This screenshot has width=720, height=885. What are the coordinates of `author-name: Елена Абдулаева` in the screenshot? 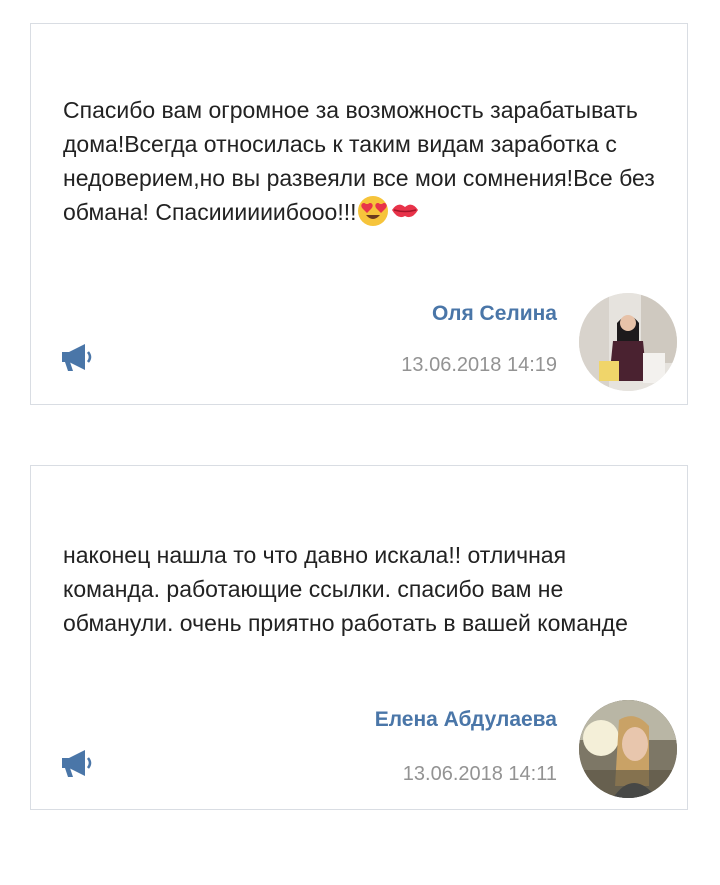 It's located at (466, 720).